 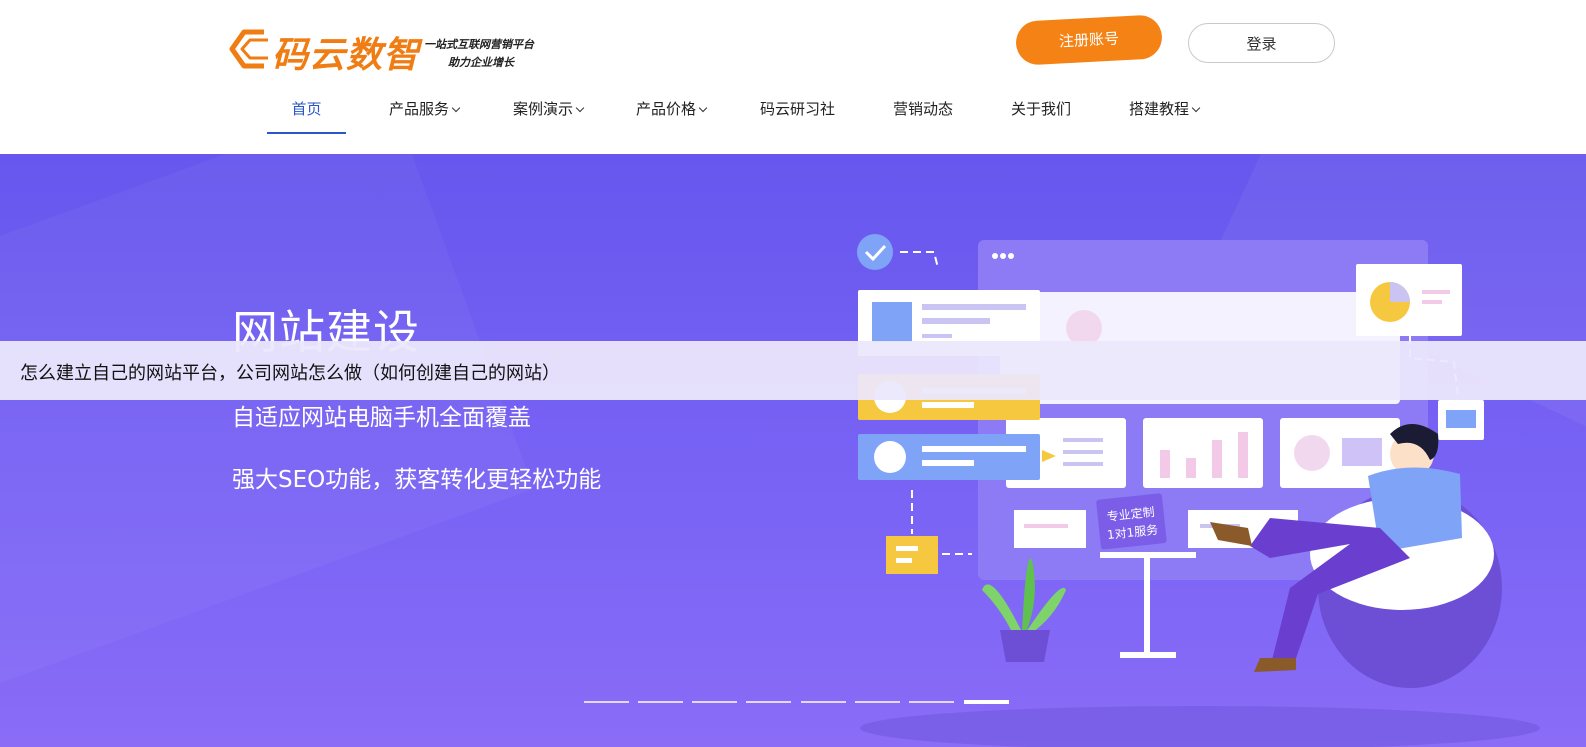 I want to click on nav-item-news: 营销动态, so click(x=923, y=112).